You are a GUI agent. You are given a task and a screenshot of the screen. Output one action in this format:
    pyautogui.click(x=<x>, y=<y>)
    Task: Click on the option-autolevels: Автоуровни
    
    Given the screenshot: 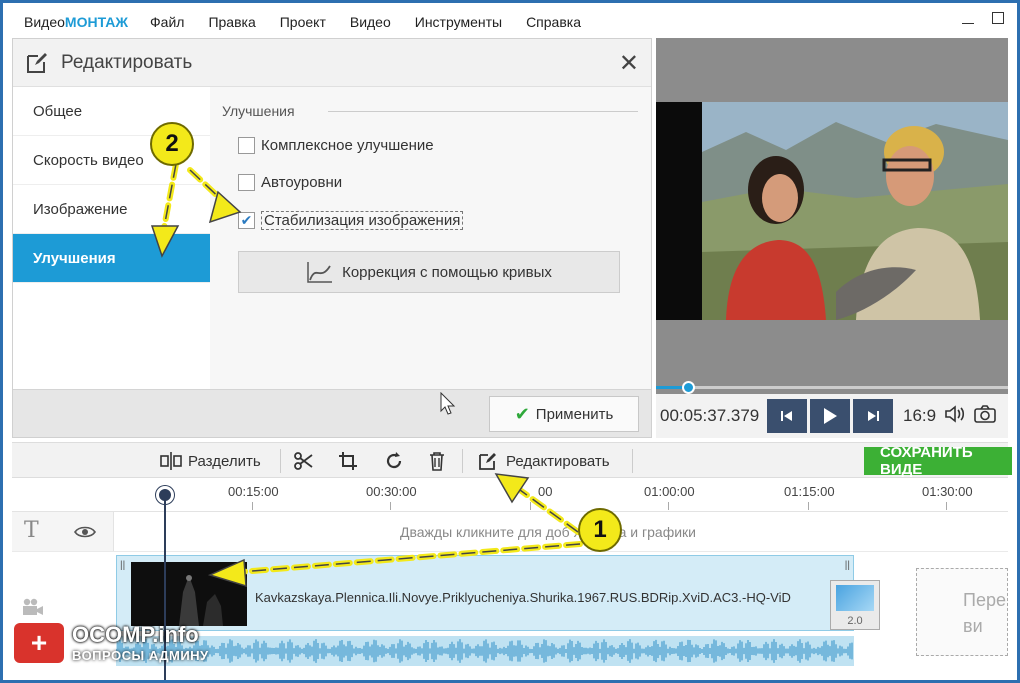 What is the action you would take?
    pyautogui.click(x=290, y=182)
    